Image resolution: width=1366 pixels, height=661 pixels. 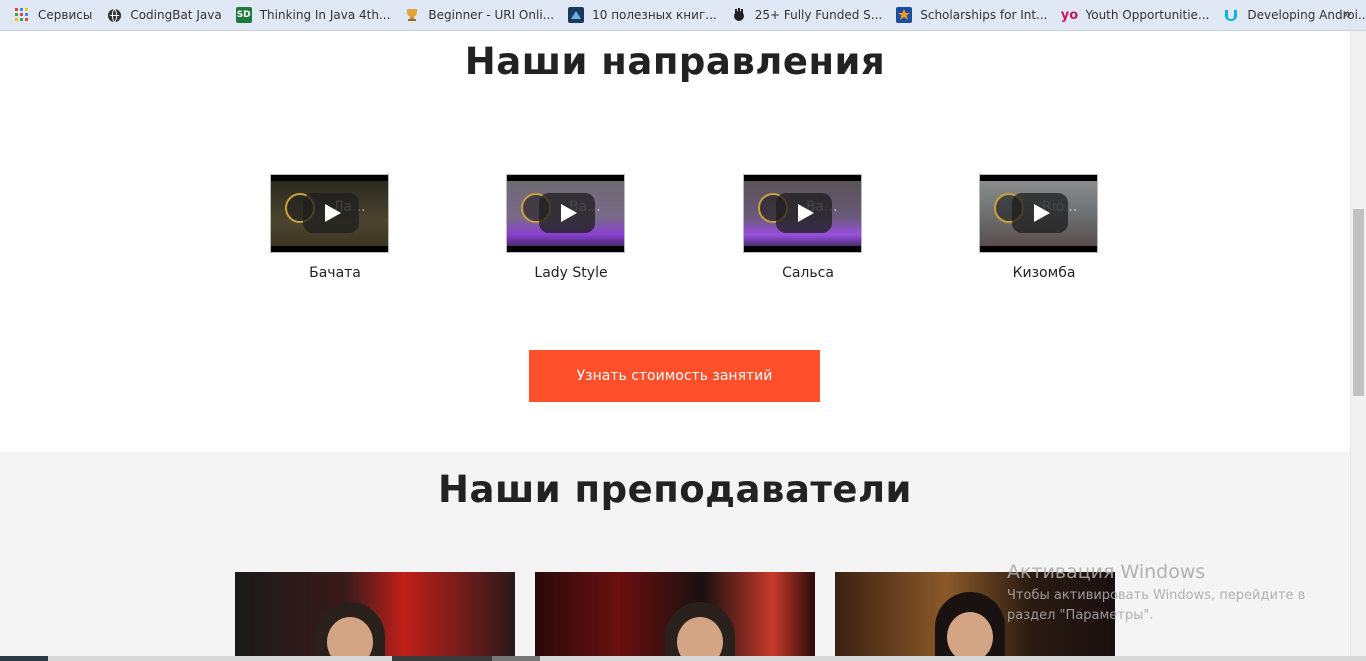 What do you see at coordinates (808, 273) in the screenshot?
I see `video-label: Сальса` at bounding box center [808, 273].